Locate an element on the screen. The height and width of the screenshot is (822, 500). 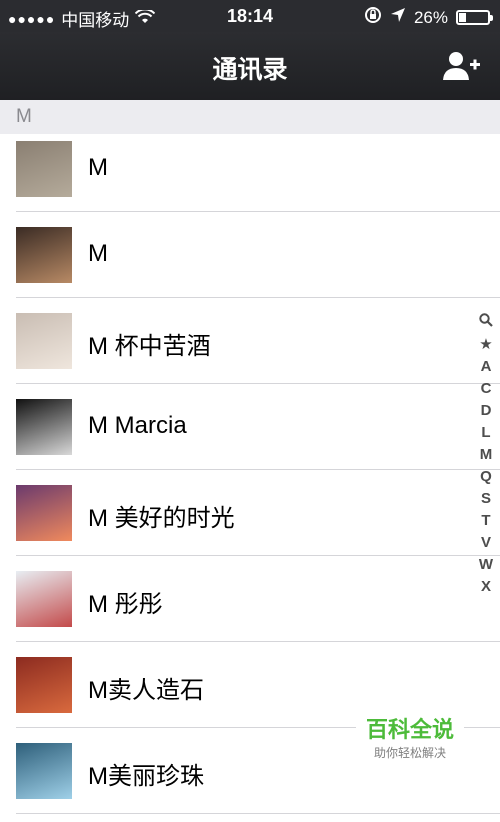
contact-row: M 美好的时光 is located at coordinates (250, 521).